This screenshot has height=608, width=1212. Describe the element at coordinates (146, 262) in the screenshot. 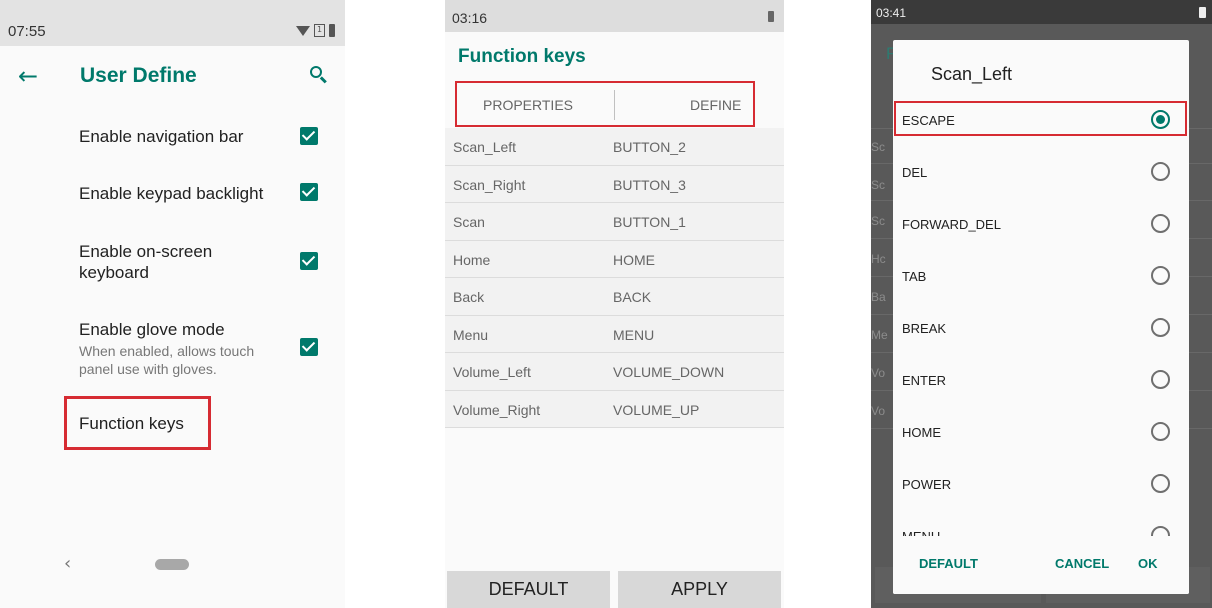

I see `setting-title: Enable on-screen keyboard` at that location.